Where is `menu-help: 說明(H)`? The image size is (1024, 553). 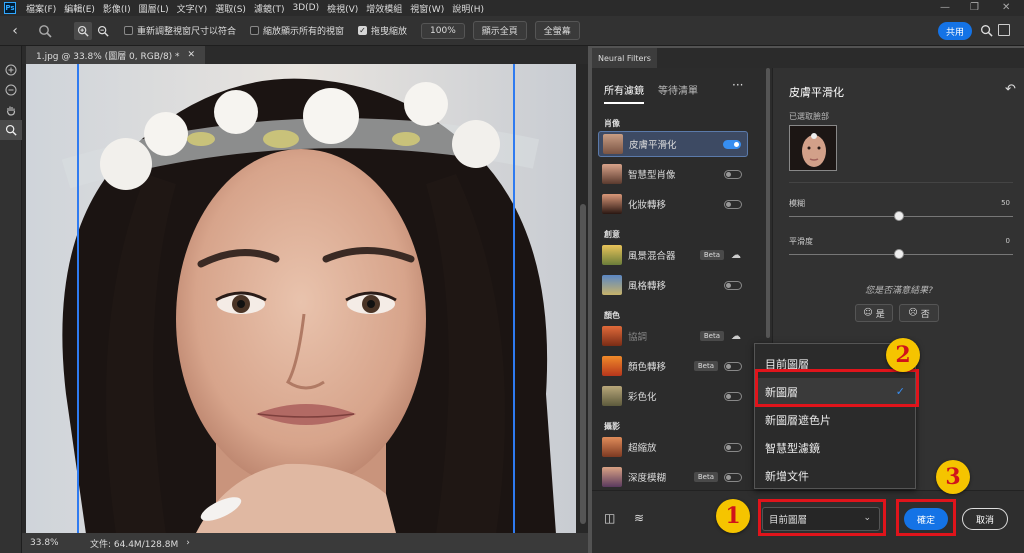
menu-help: 說明(H) is located at coordinates (468, 8).